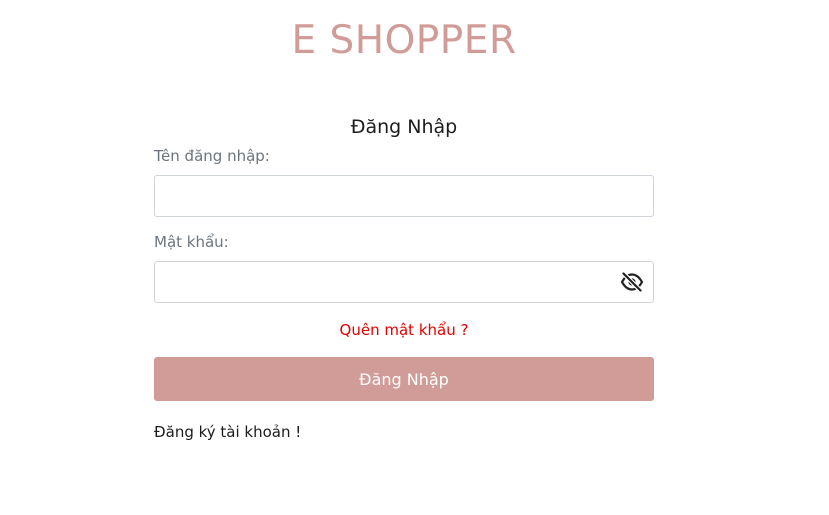 The image size is (829, 515). I want to click on forgot-password-link: Quên mật khẩu ?, so click(404, 330).